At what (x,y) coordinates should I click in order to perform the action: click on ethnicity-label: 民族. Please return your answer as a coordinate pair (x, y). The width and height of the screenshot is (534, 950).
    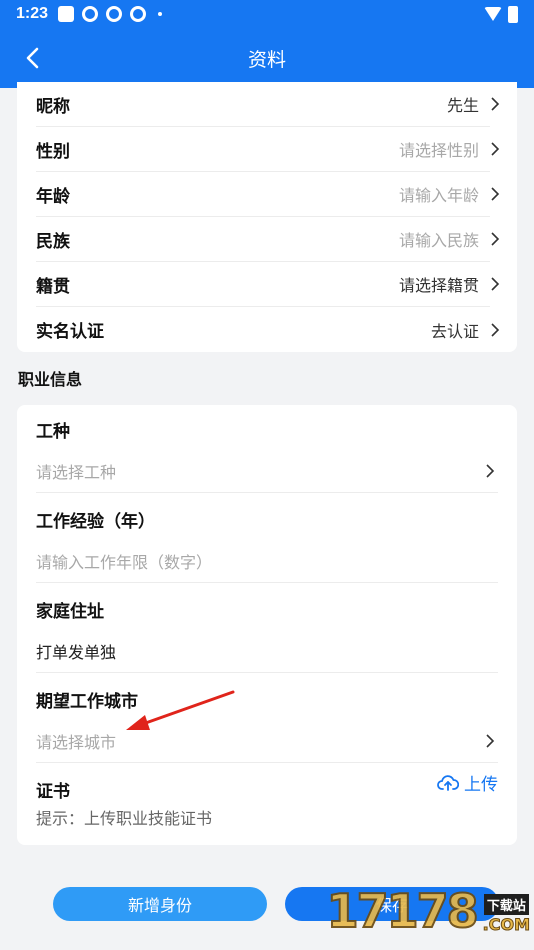
    Looking at the image, I should click on (53, 241).